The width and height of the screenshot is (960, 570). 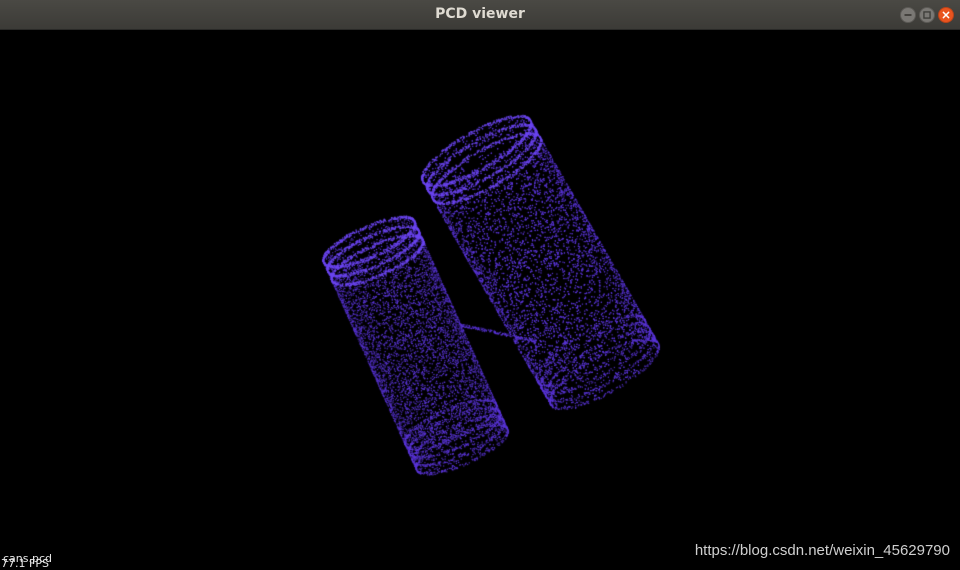 I want to click on close-icon, so click(x=946, y=15).